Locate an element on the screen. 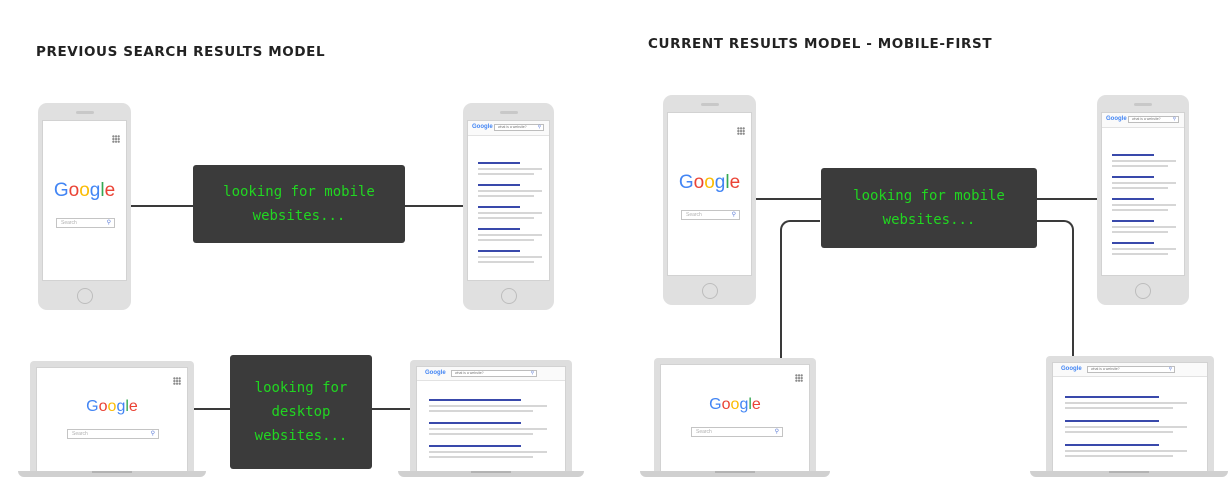 The height and width of the screenshot is (479, 1232). terminal-line: looking for is located at coordinates (301, 388).